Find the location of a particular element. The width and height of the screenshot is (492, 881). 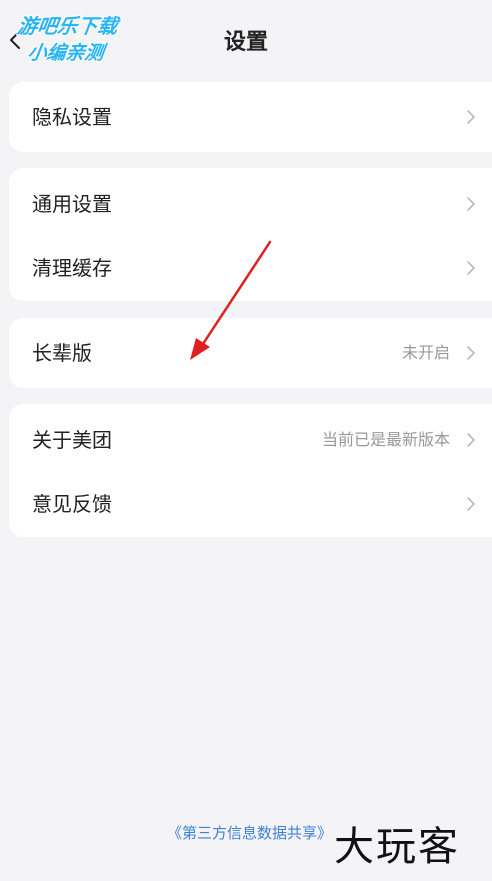

row-label: 关于美团 is located at coordinates (72, 440).